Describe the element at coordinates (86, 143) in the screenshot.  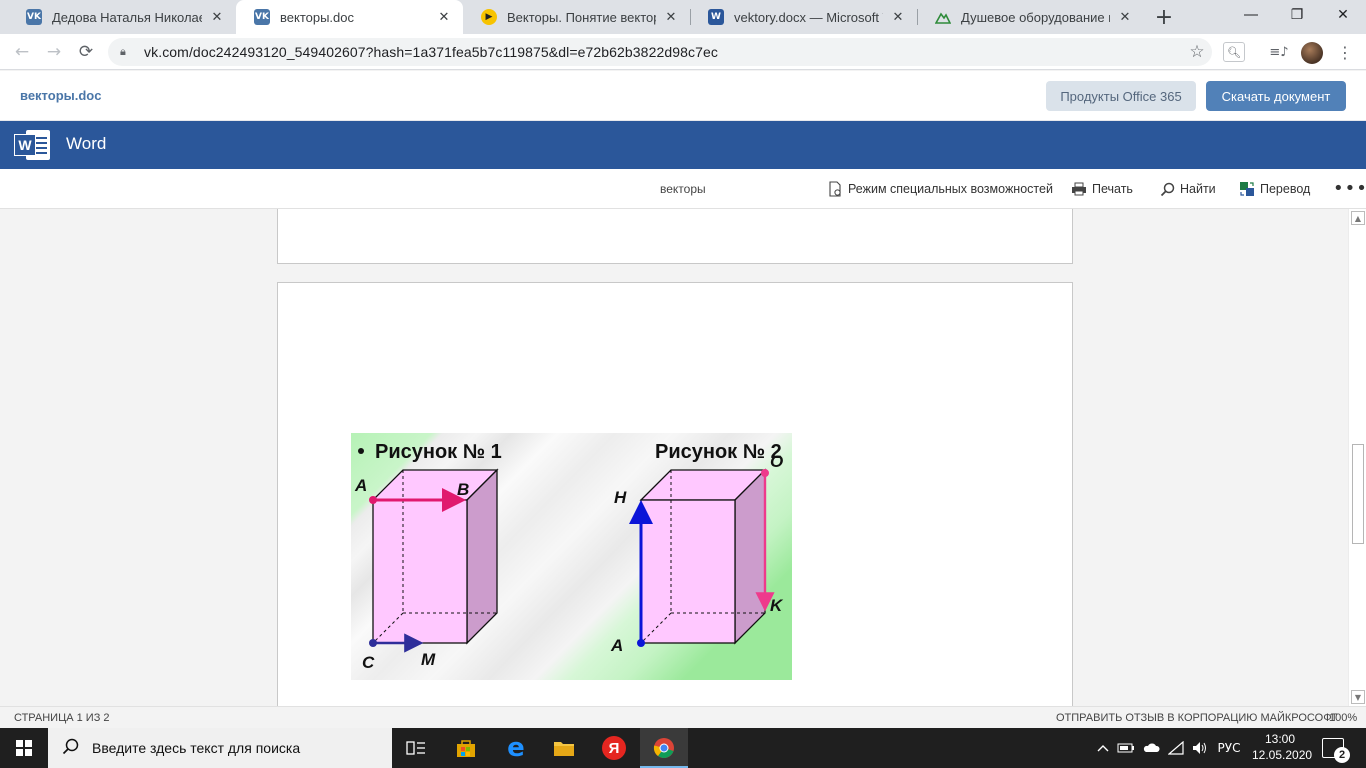
I see `word-app-name: Word` at that location.